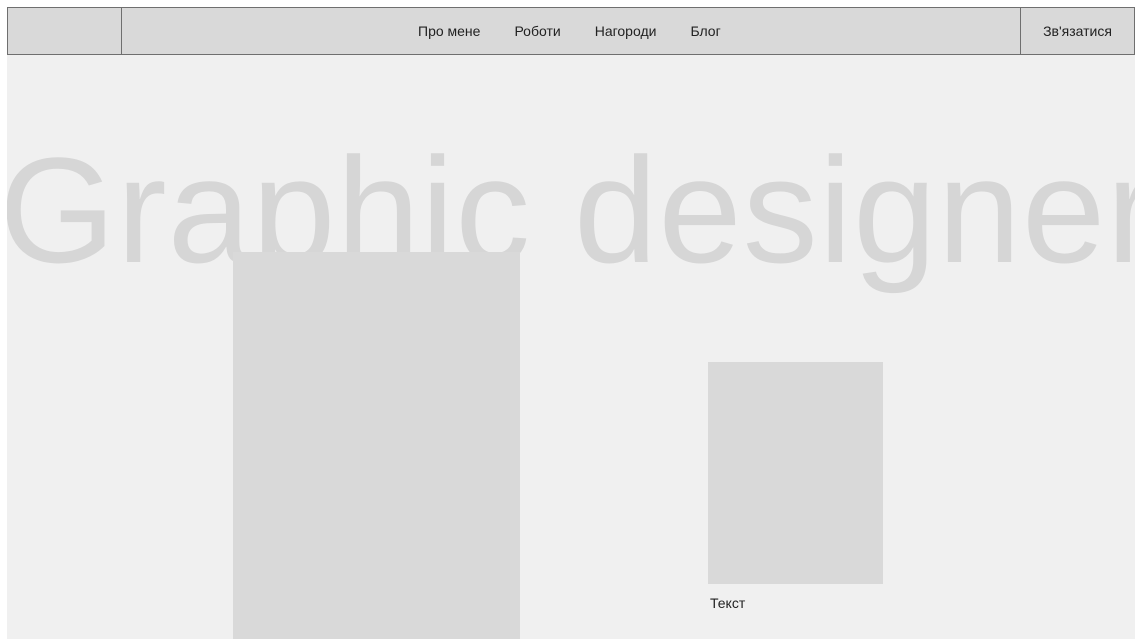  What do you see at coordinates (537, 31) in the screenshot?
I see `nav-link-works: Роботи` at bounding box center [537, 31].